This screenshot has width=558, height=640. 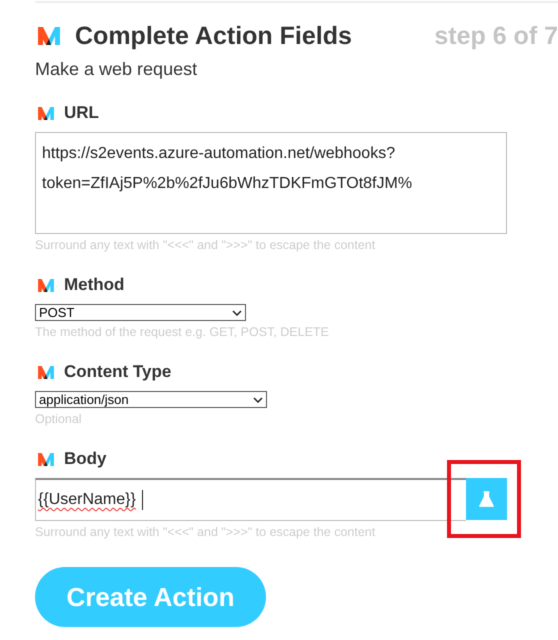 I want to click on test-button, so click(x=486, y=499).